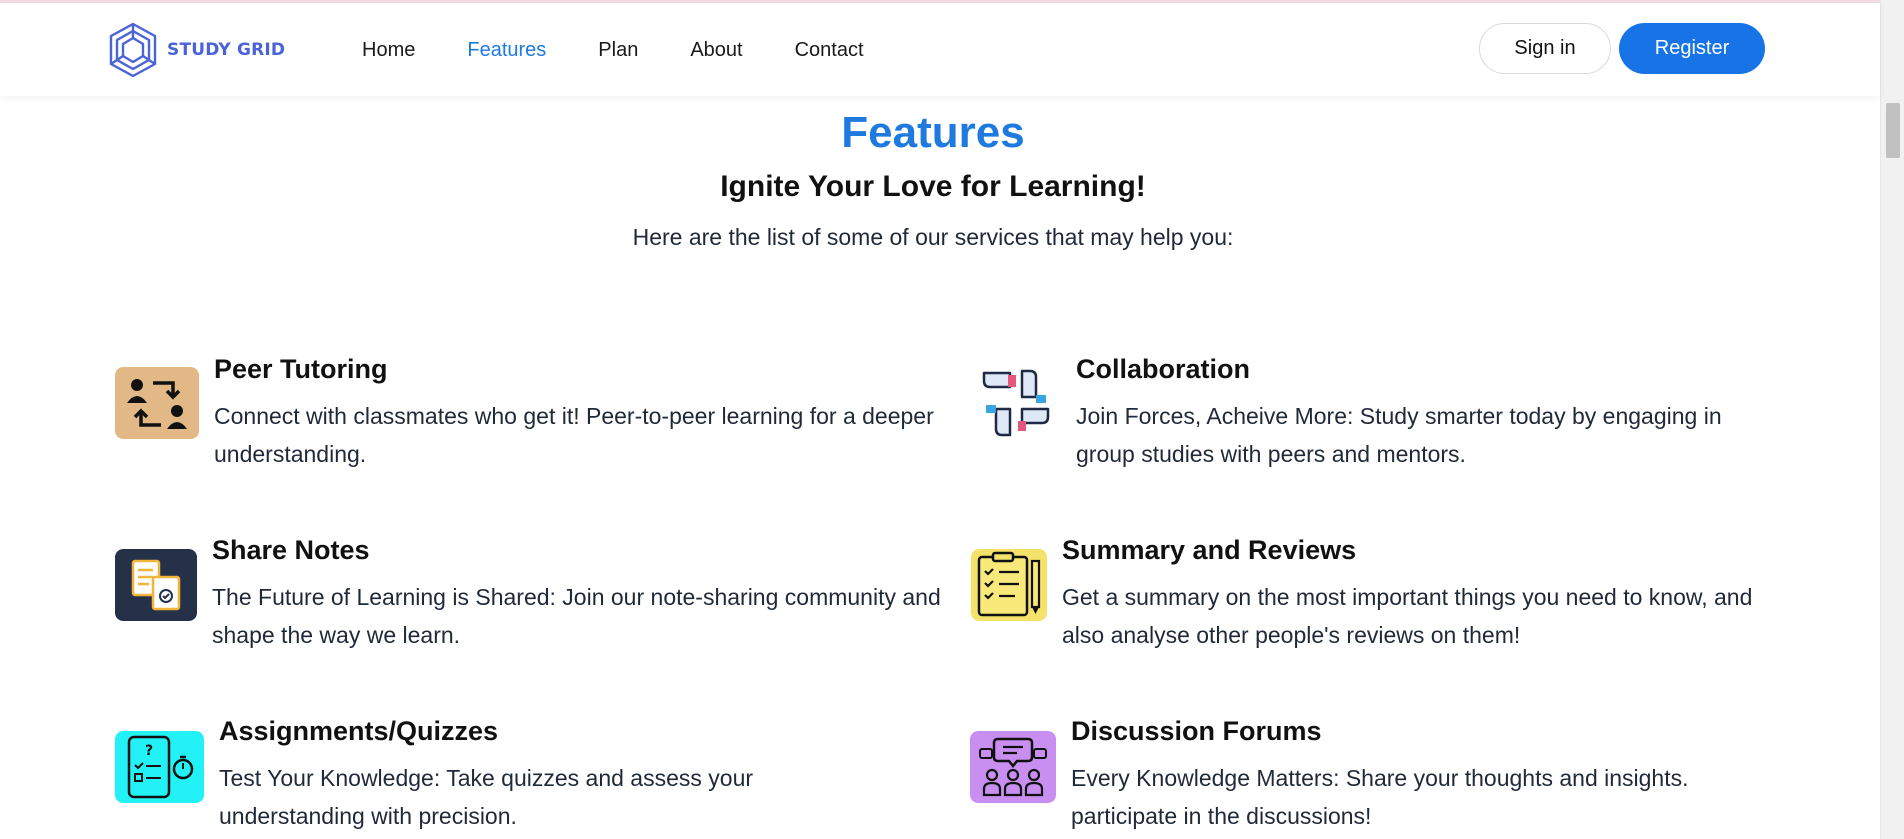  What do you see at coordinates (933, 132) in the screenshot?
I see `section-title: Features` at bounding box center [933, 132].